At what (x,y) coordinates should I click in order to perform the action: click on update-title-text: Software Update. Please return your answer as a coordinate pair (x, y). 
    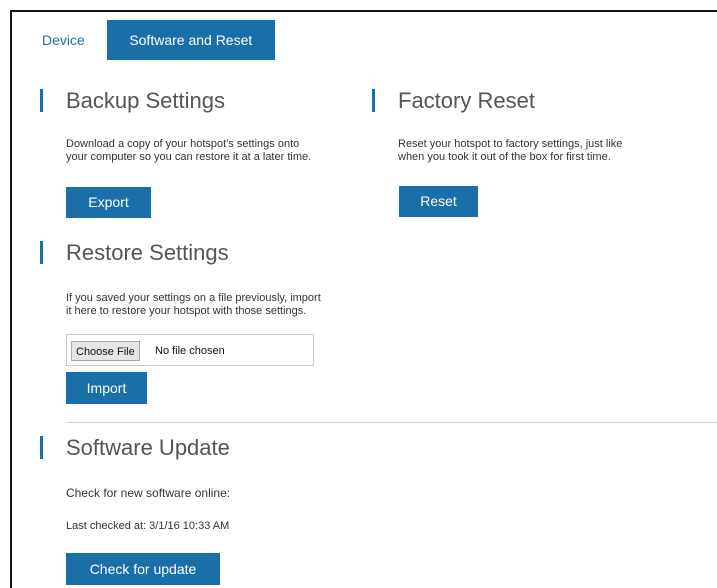
    Looking at the image, I should click on (148, 447).